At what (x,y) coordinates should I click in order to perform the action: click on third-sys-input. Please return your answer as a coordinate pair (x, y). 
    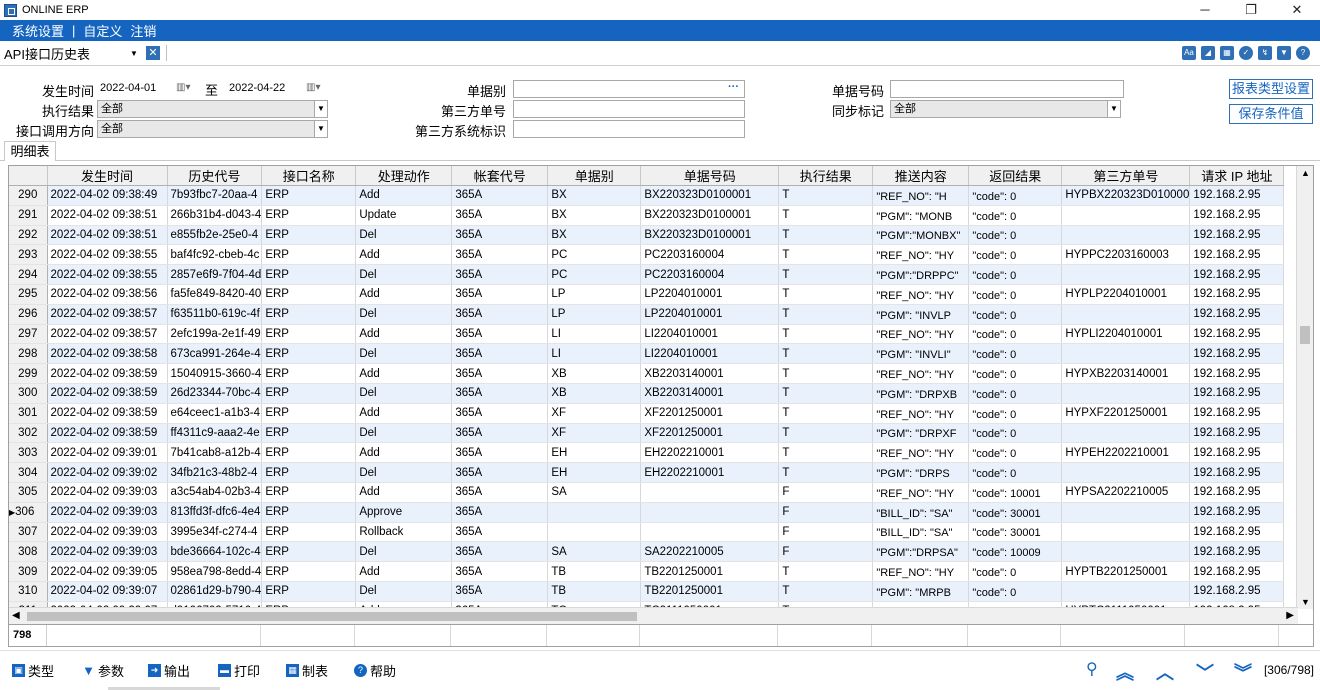
    Looking at the image, I should click on (629, 129).